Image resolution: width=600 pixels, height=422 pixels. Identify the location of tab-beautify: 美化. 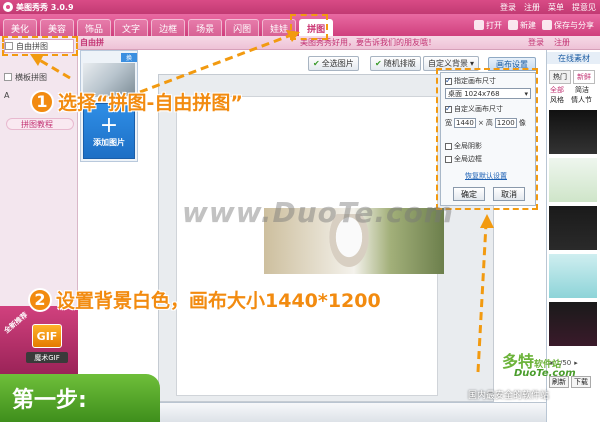
(20, 27).